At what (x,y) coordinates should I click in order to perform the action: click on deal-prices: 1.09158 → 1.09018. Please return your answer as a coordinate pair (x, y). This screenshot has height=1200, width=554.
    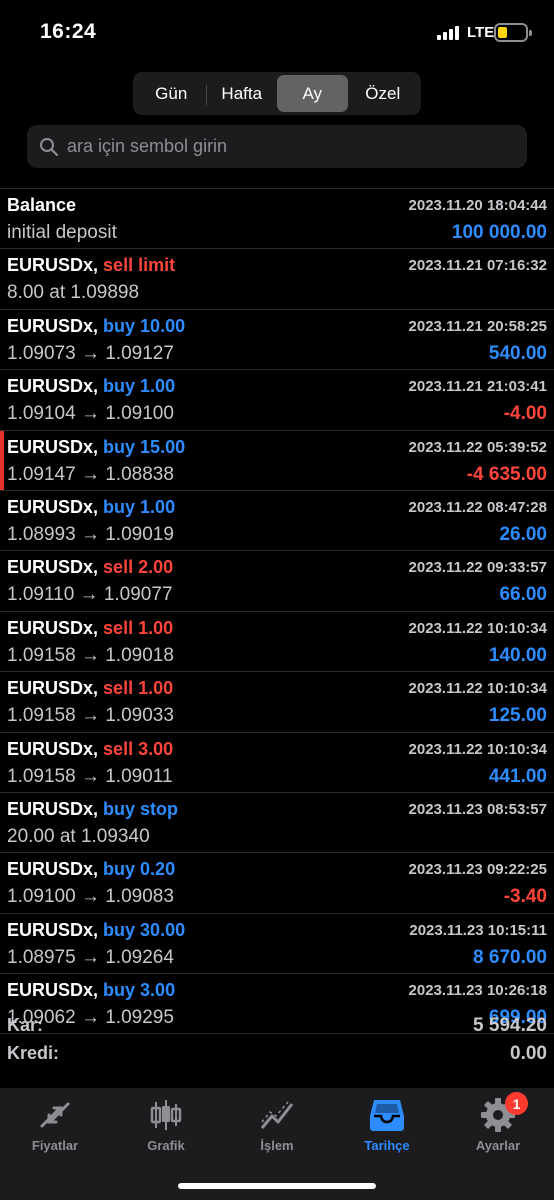
    Looking at the image, I should click on (90, 655).